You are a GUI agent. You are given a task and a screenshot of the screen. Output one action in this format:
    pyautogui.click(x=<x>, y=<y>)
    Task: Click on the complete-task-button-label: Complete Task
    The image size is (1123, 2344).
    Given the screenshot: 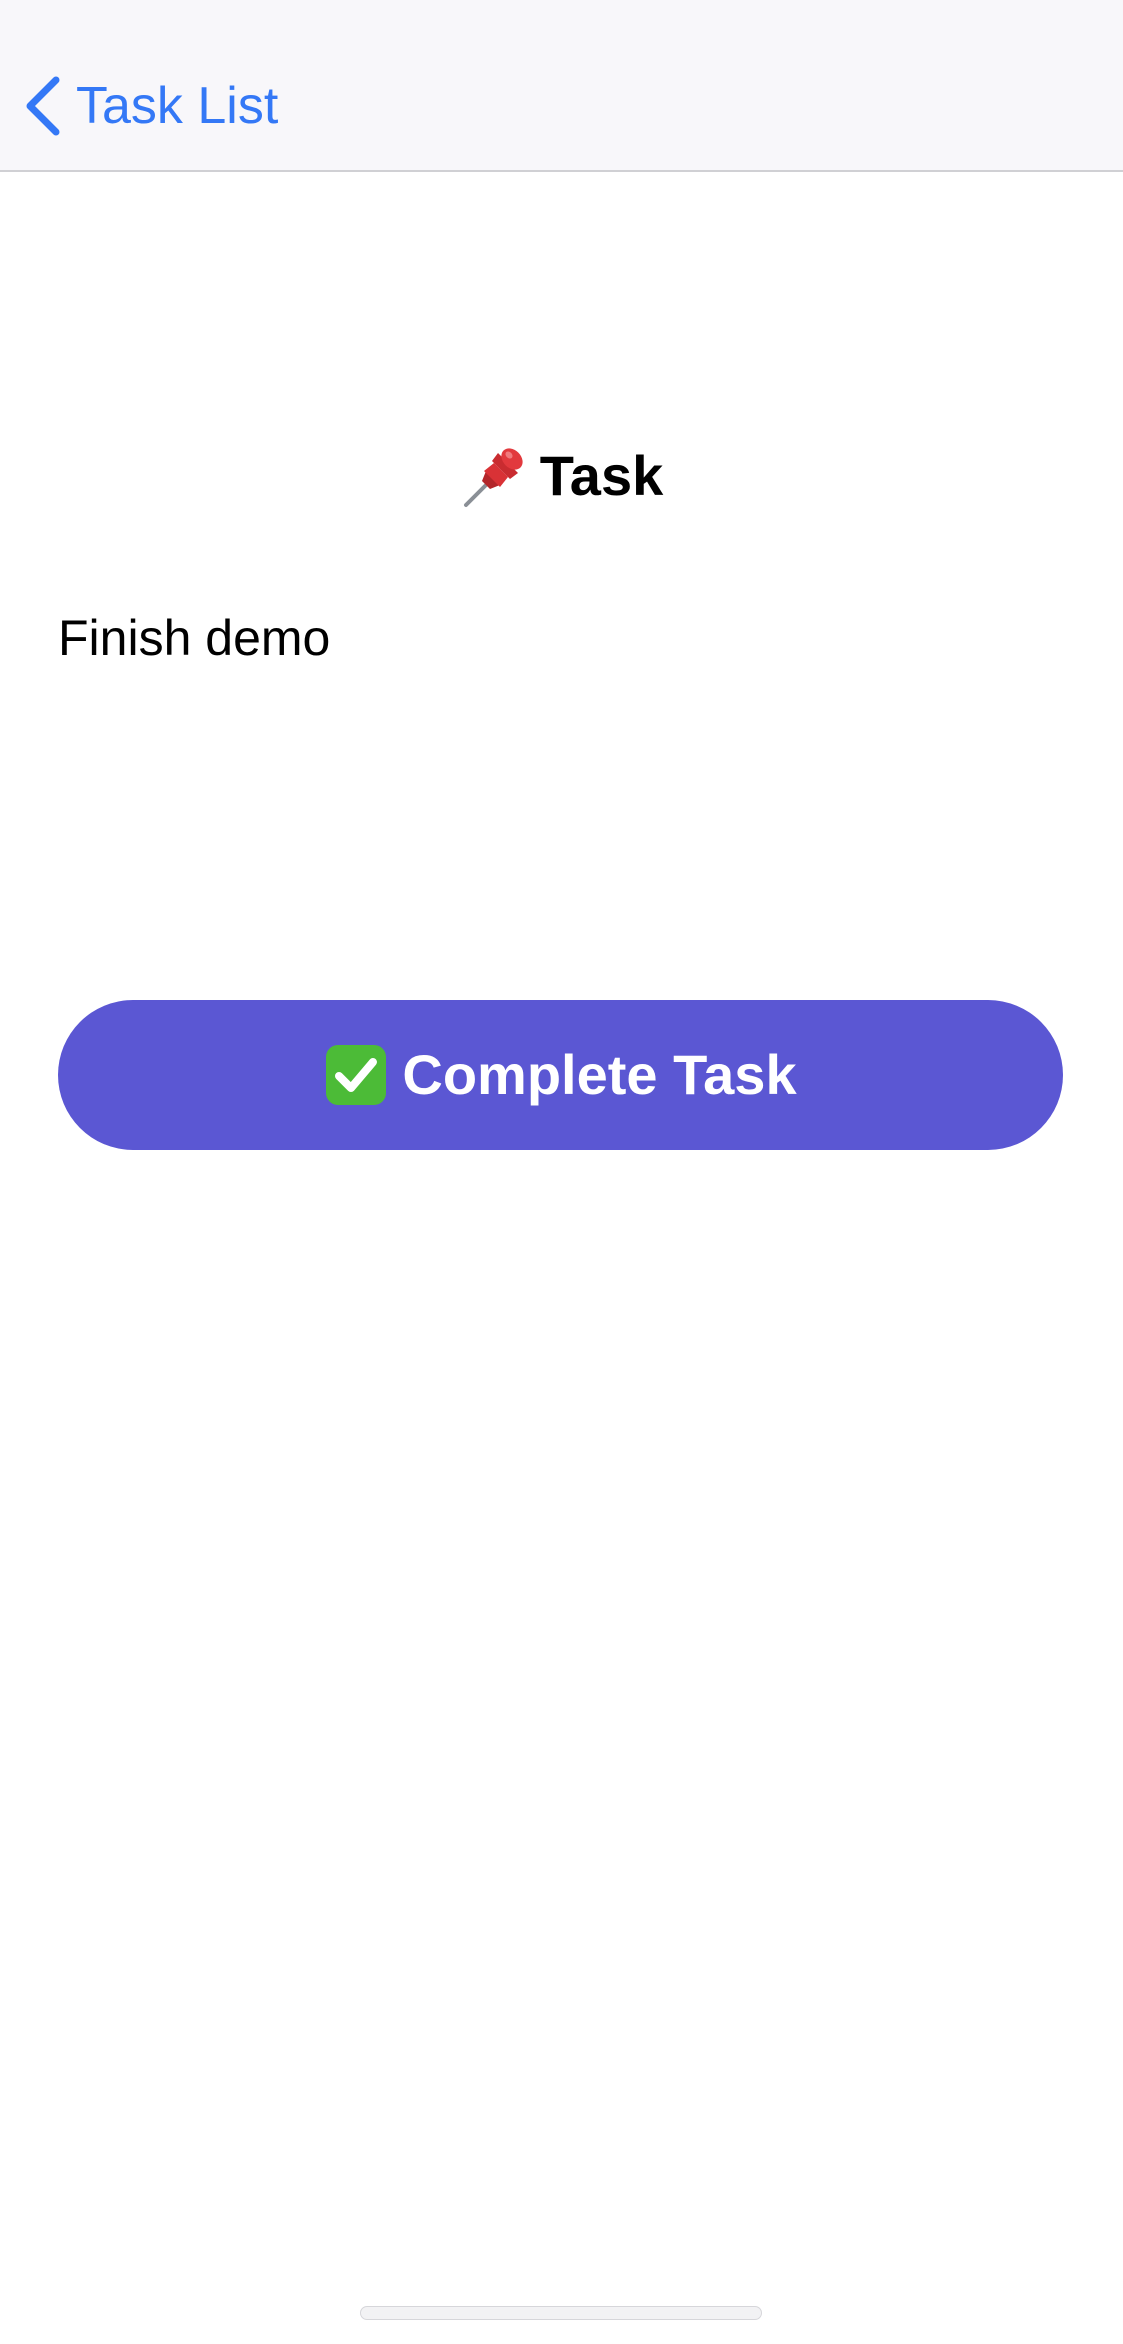 What is the action you would take?
    pyautogui.click(x=599, y=1074)
    